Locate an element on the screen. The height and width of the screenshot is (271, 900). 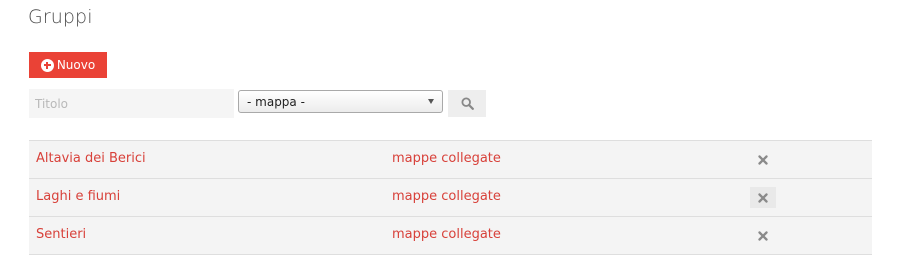
table-row: Altavia dei Berici mappe collegate is located at coordinates (450, 160).